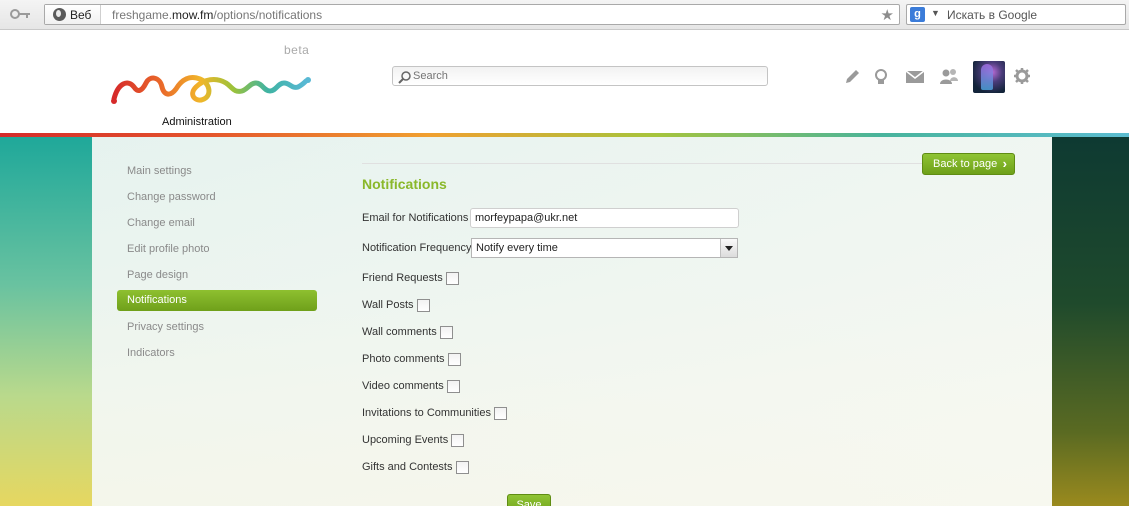 The height and width of the screenshot is (506, 1129). What do you see at coordinates (992, 15) in the screenshot?
I see `google-search-placeholder: Искать в Google` at bounding box center [992, 15].